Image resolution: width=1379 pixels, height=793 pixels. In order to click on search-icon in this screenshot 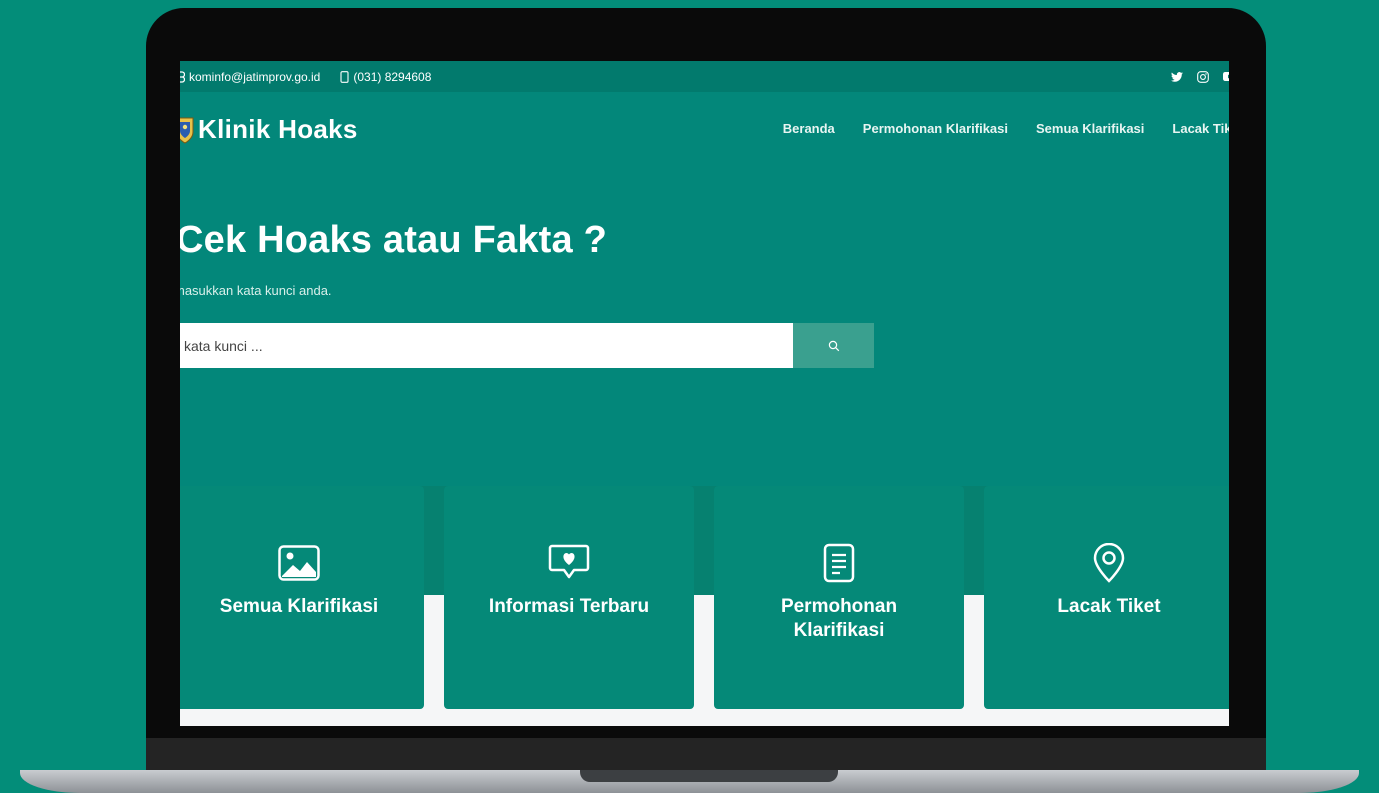, I will do `click(834, 346)`.